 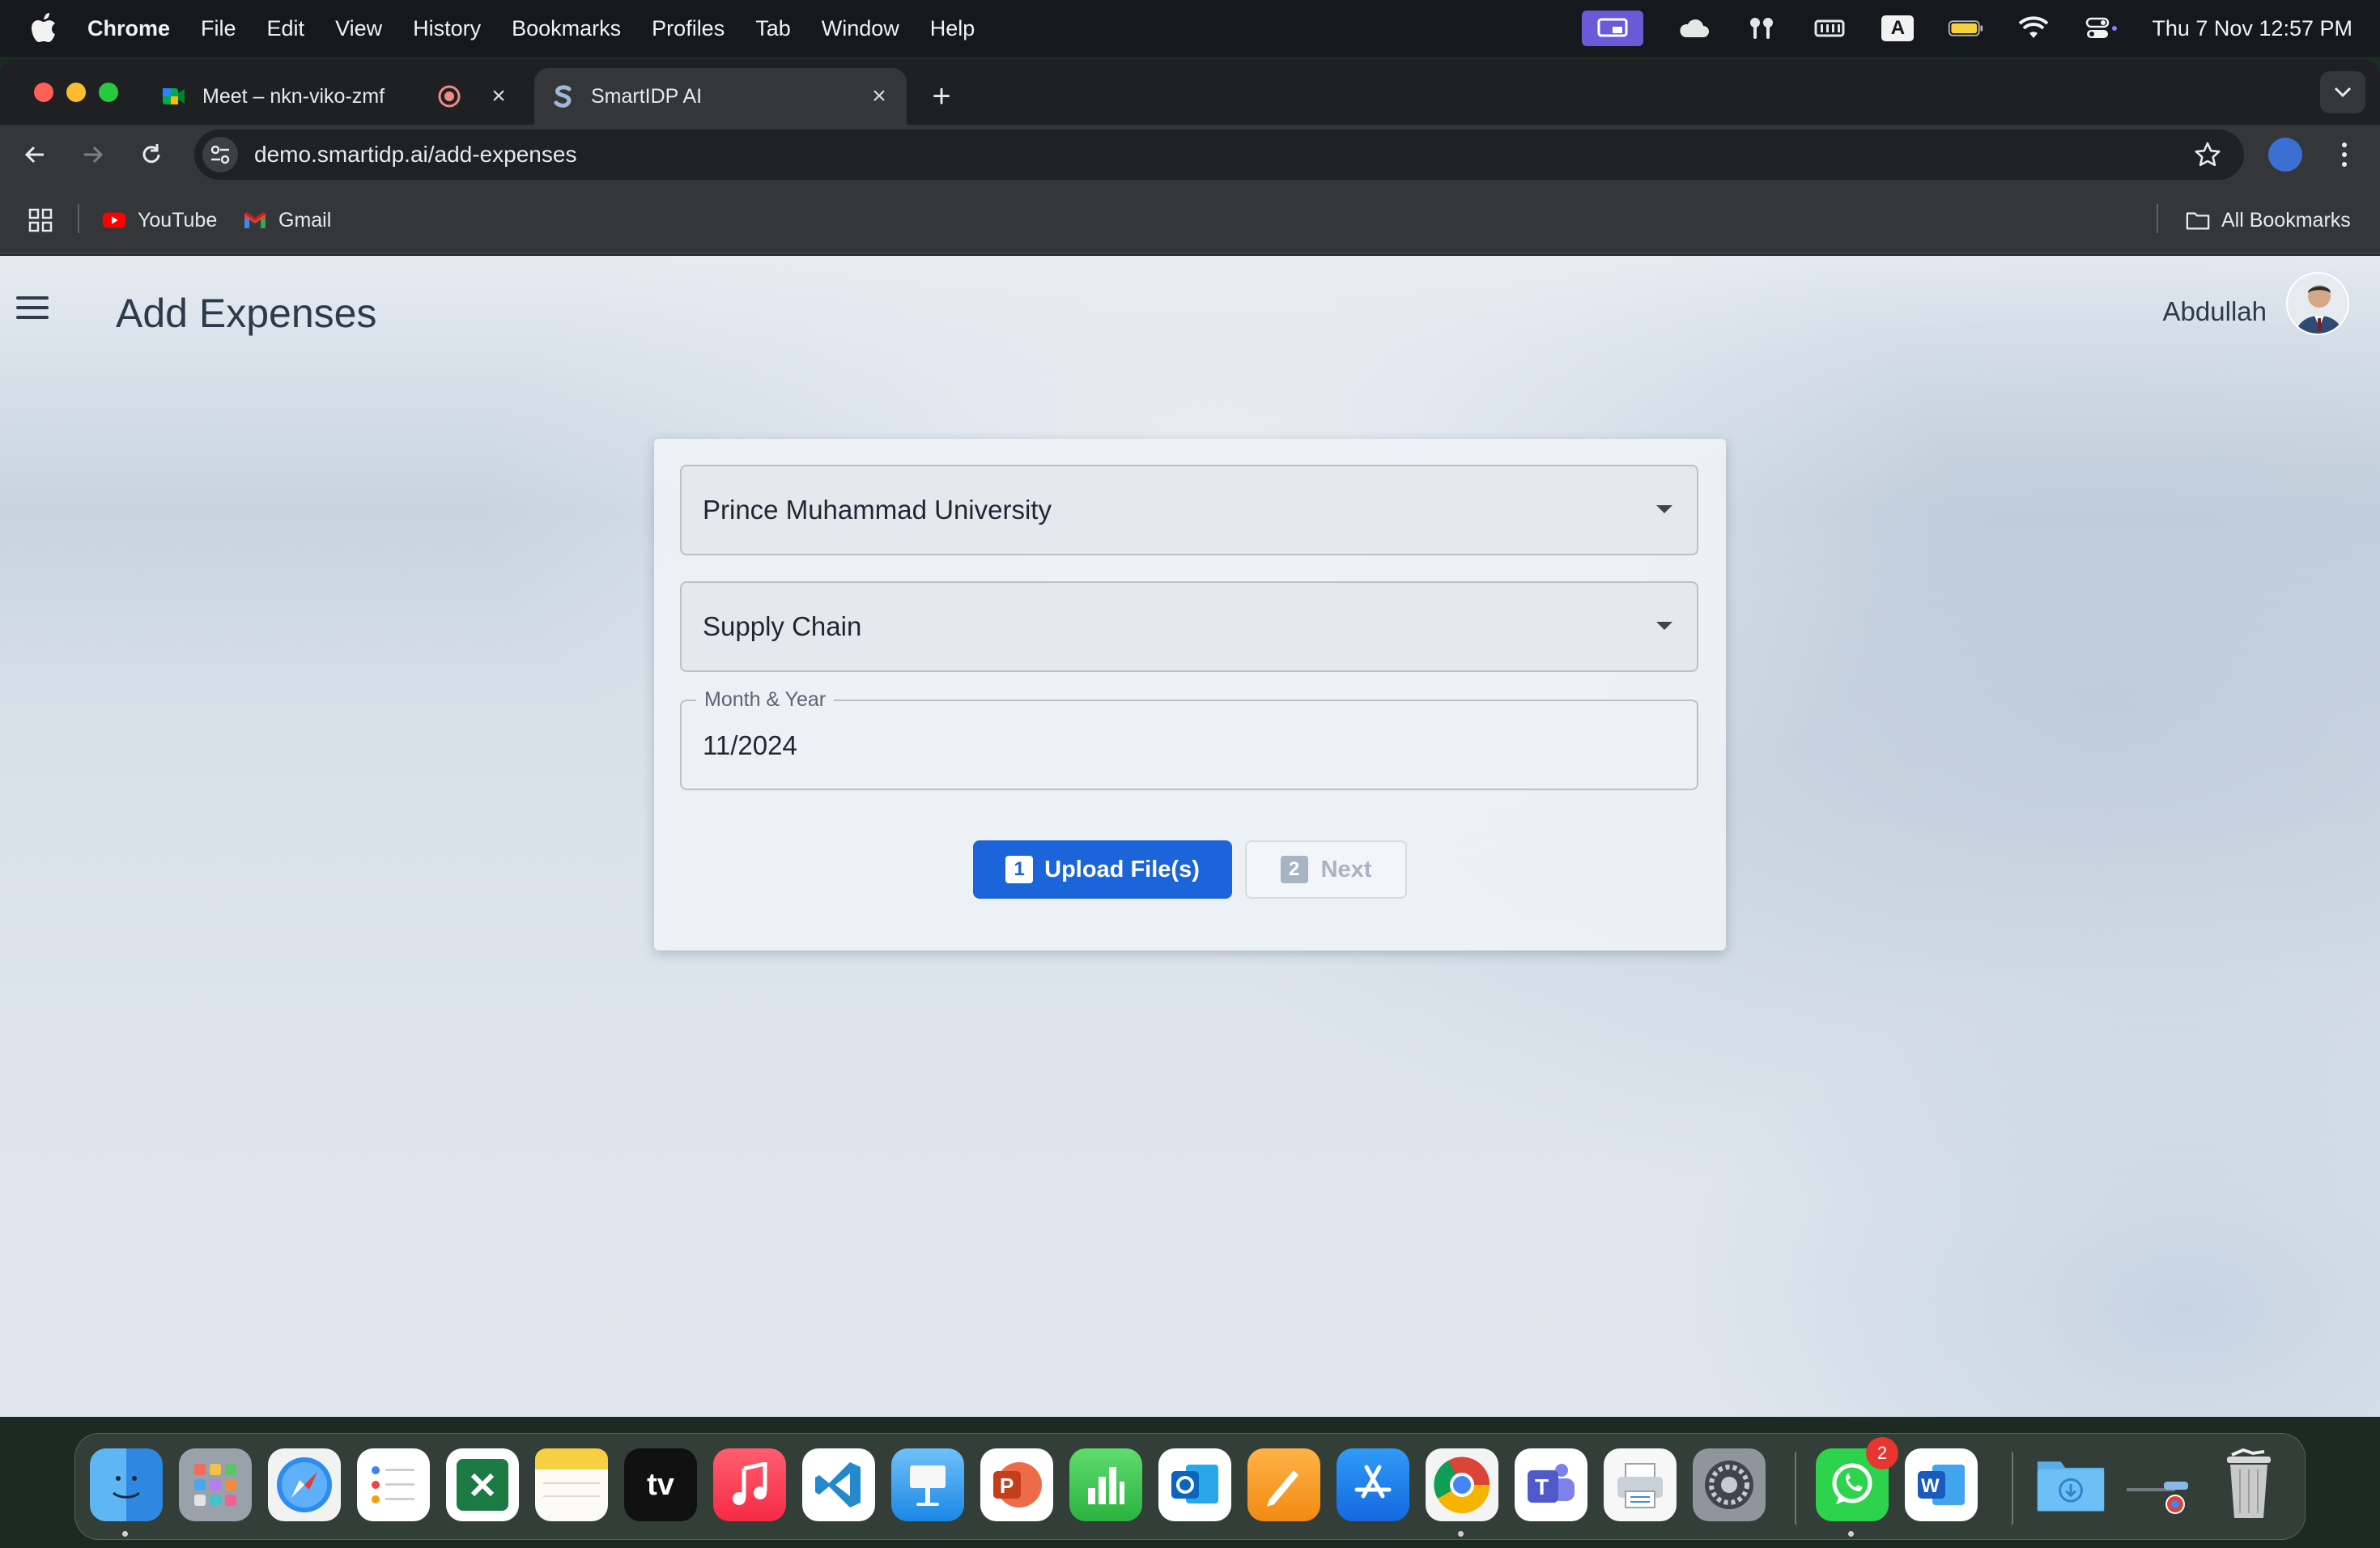 I want to click on profile-avatar-icon, so click(x=2285, y=155).